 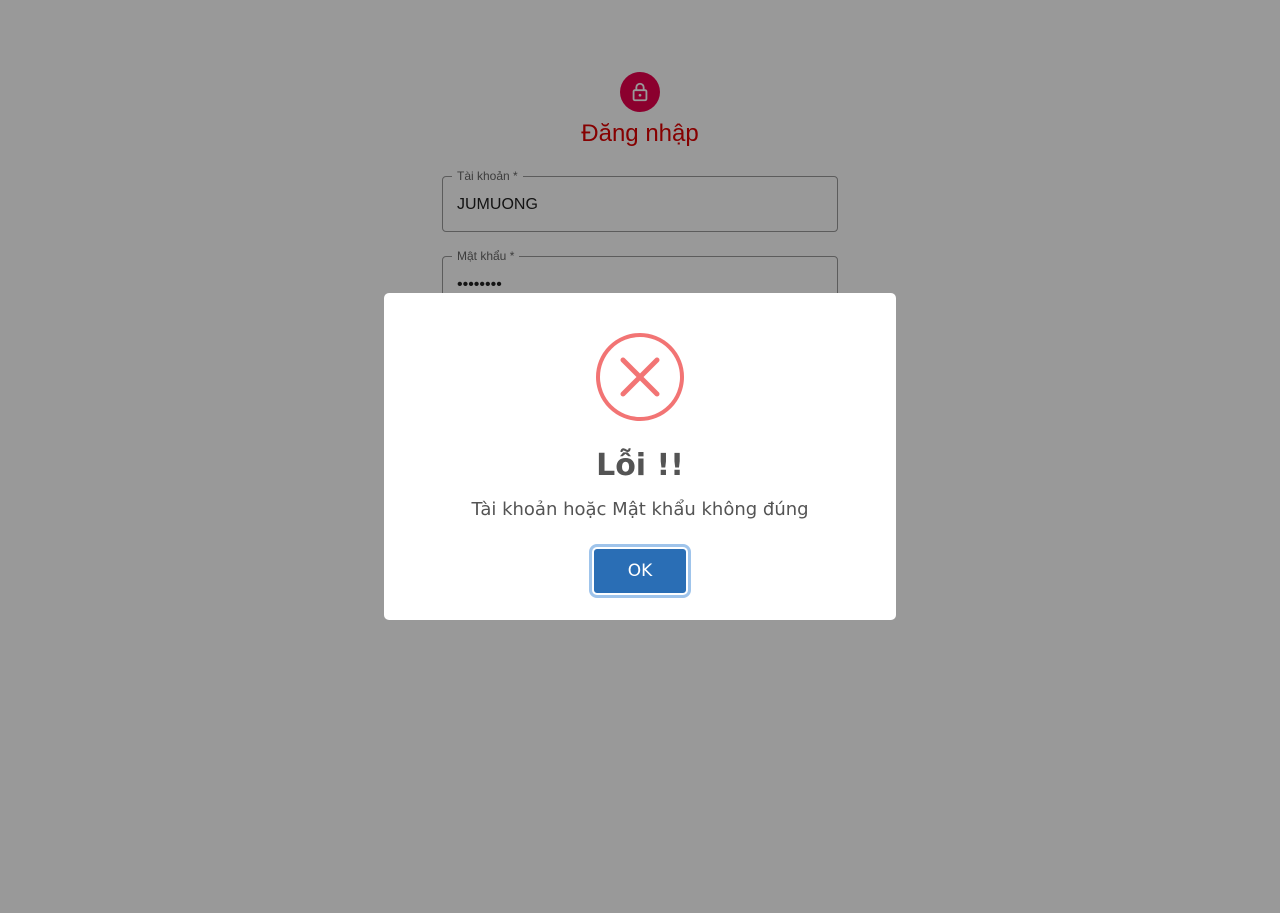 I want to click on dialog-title: Lỗi !!, so click(x=640, y=465).